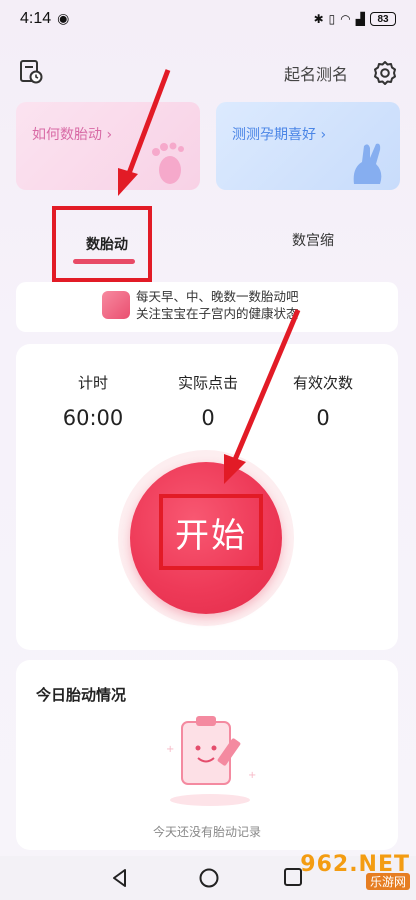 Image resolution: width=416 pixels, height=900 pixels. I want to click on record-history-icon, so click(31, 72).